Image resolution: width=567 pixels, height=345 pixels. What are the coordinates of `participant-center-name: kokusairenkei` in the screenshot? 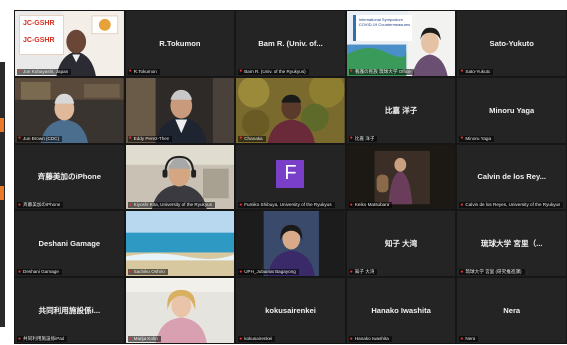 It's located at (290, 311).